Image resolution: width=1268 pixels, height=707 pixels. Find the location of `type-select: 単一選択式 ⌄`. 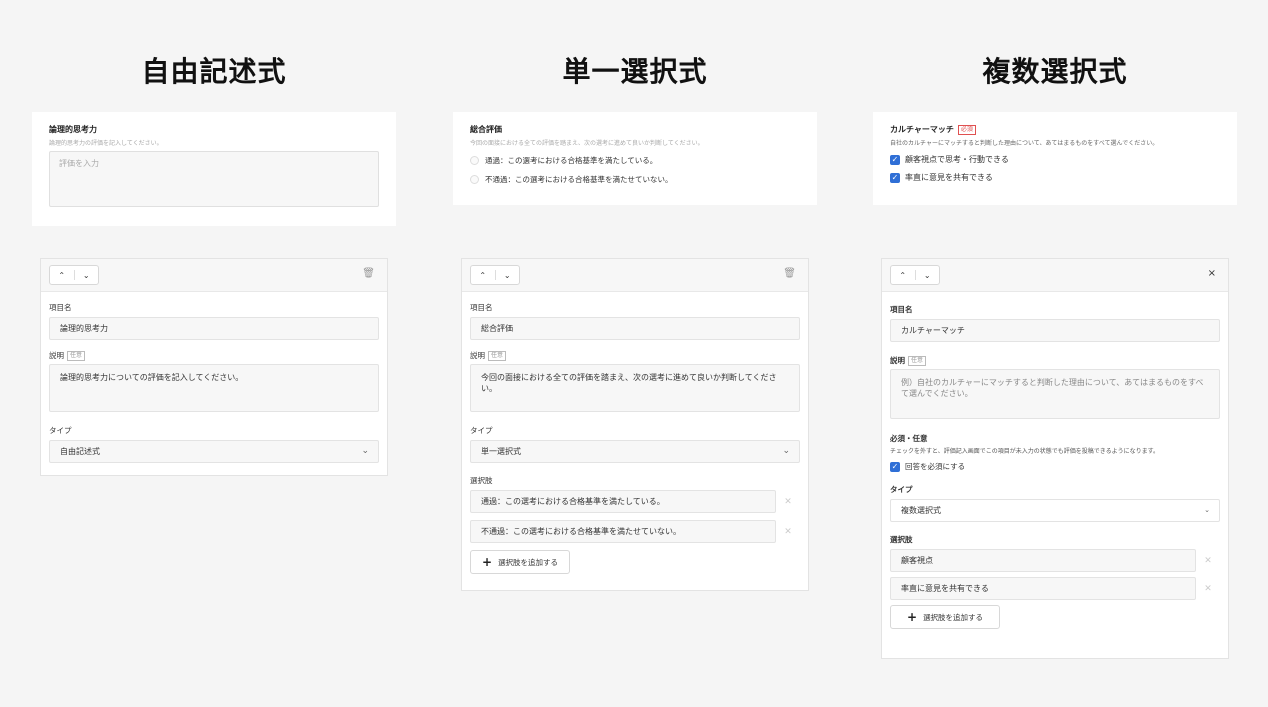

type-select: 単一選択式 ⌄ is located at coordinates (635, 451).